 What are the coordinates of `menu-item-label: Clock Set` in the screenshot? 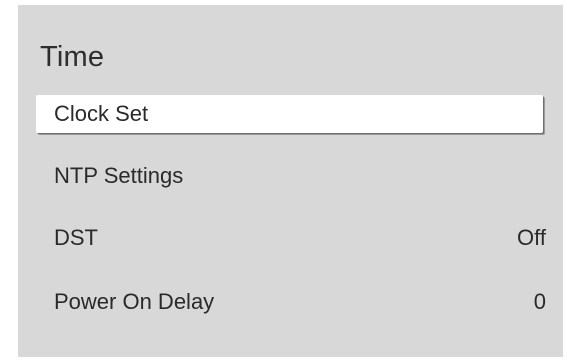 It's located at (101, 113).